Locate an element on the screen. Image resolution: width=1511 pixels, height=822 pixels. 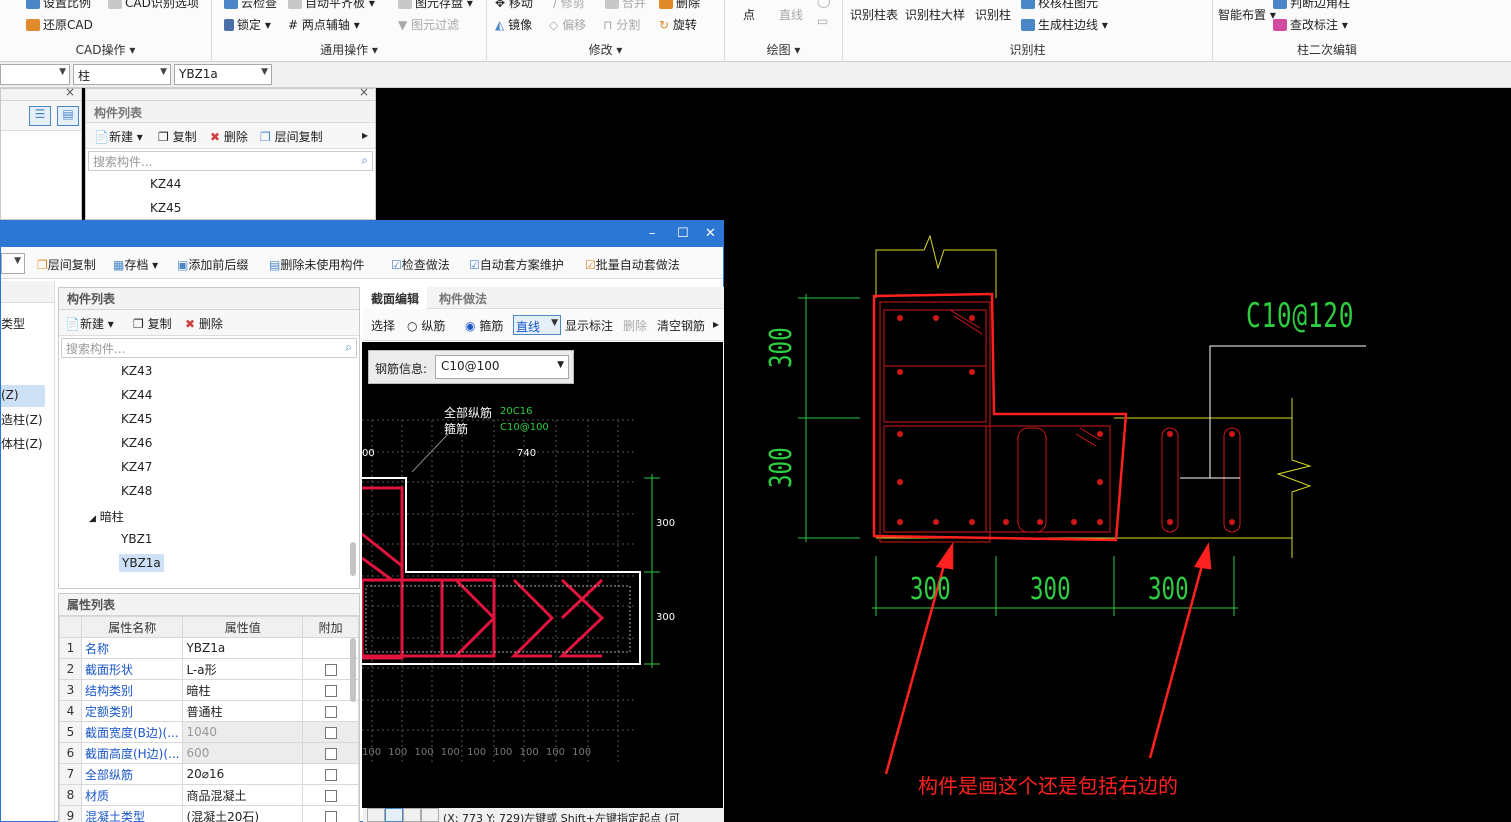
save-element-button: 图元存盘 ▾ is located at coordinates (435, 5).